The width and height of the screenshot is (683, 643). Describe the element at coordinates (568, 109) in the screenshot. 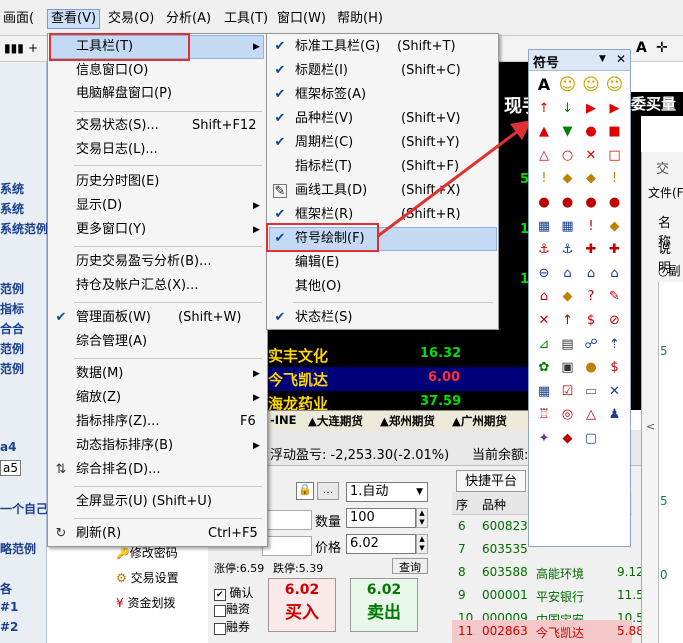

I see `symbol-6-icon: ↓` at that location.